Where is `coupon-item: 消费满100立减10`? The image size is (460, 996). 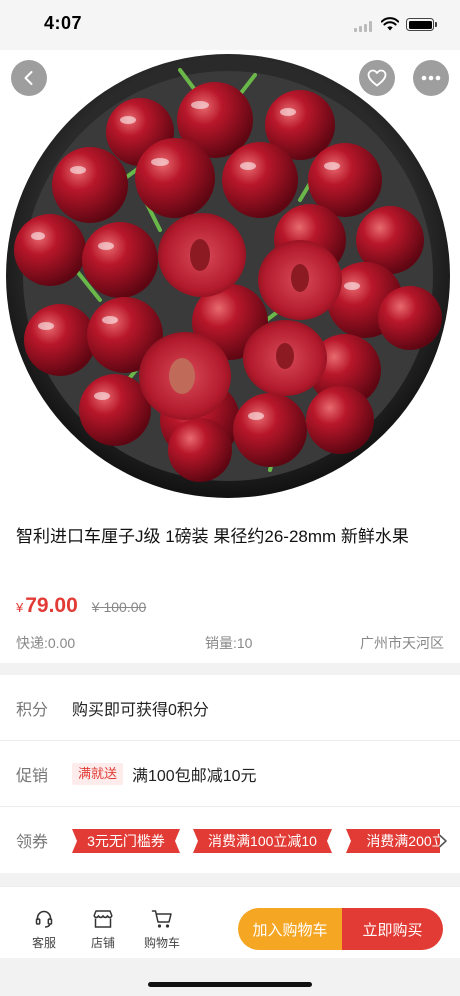
coupon-item: 消费满100立减10 is located at coordinates (262, 841).